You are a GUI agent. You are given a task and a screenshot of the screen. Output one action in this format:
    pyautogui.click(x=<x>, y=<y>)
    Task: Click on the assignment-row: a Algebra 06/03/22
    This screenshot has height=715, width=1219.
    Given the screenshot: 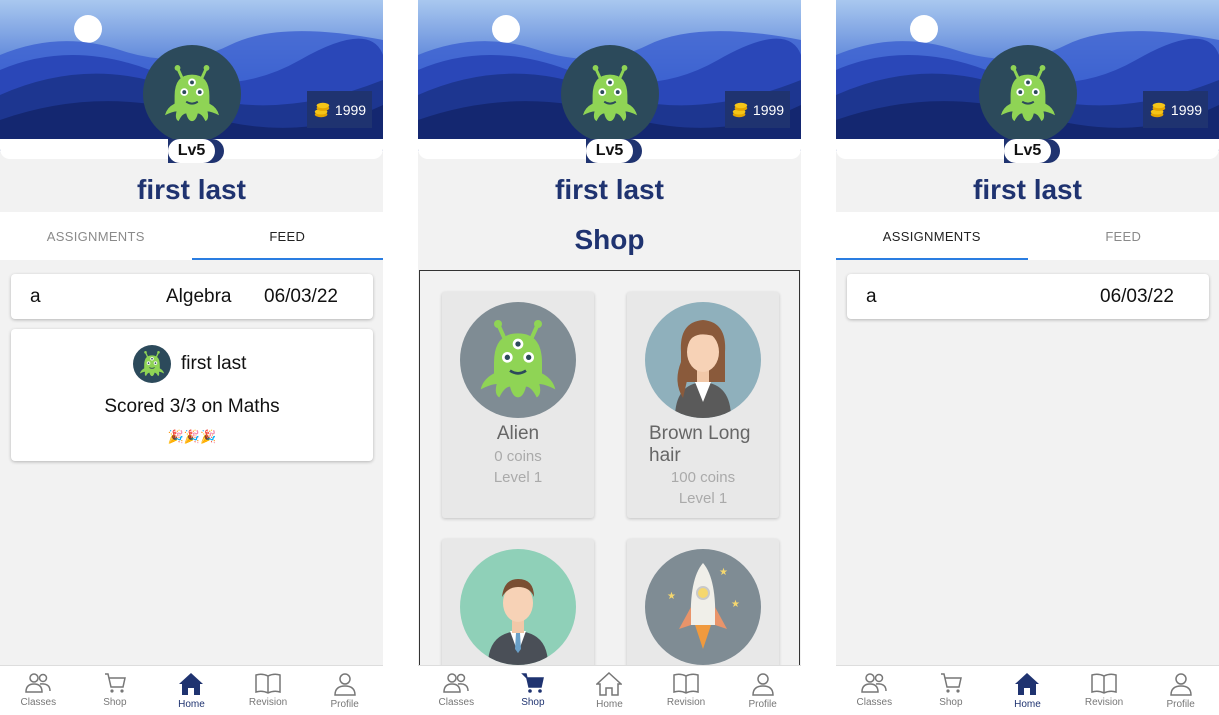 What is the action you would take?
    pyautogui.click(x=192, y=296)
    